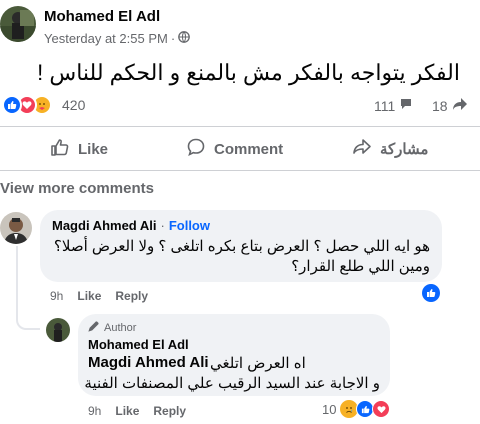  What do you see at coordinates (102, 16) in the screenshot?
I see `post-author-name: Mohamed El Adl` at bounding box center [102, 16].